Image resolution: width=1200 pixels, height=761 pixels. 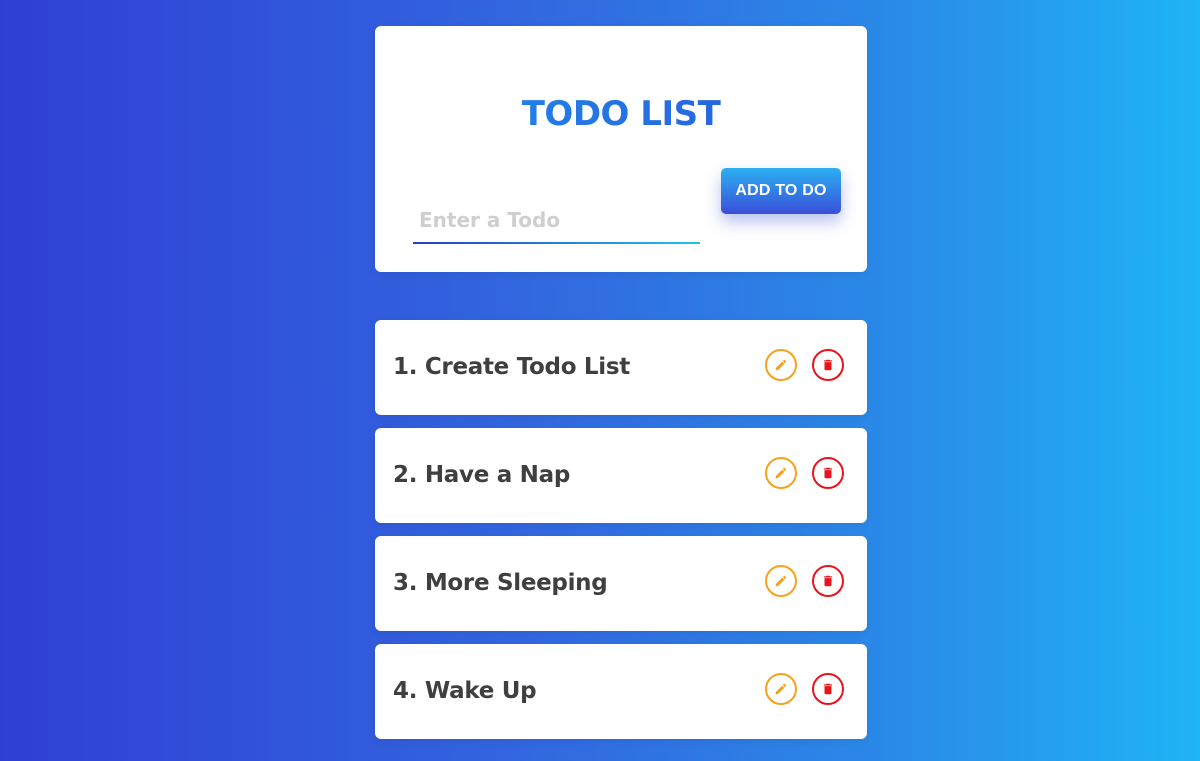 What do you see at coordinates (511, 367) in the screenshot?
I see `todo-item-label: 1. Create Todo List` at bounding box center [511, 367].